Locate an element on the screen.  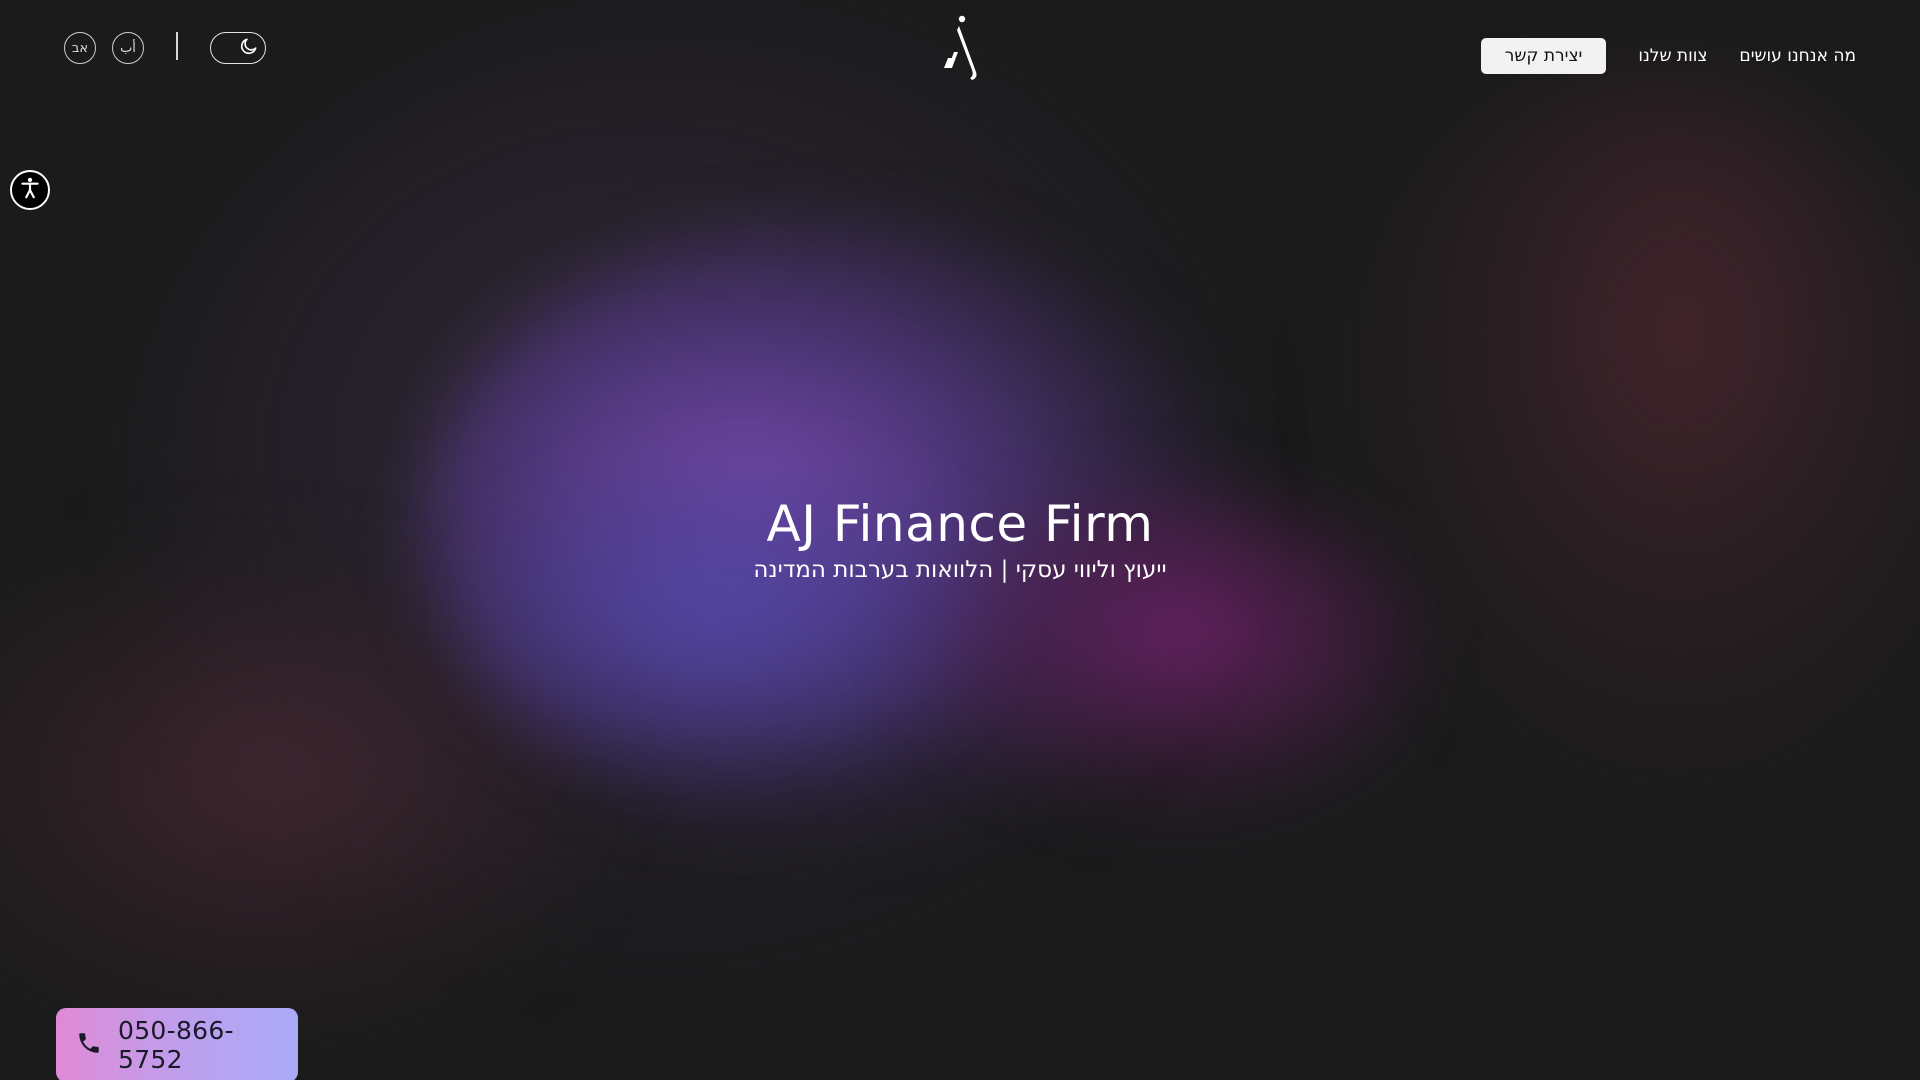
language-hebrew-button: אב is located at coordinates (80, 48).